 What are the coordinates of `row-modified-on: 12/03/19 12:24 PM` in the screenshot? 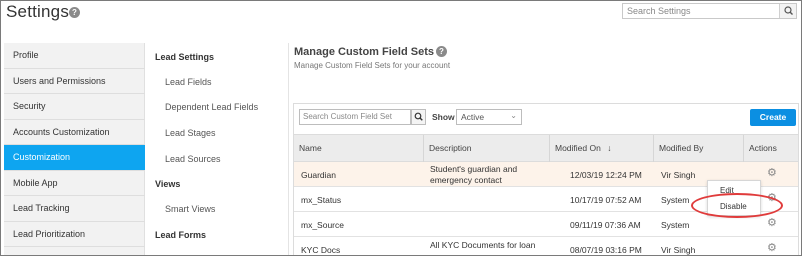 It's located at (606, 175).